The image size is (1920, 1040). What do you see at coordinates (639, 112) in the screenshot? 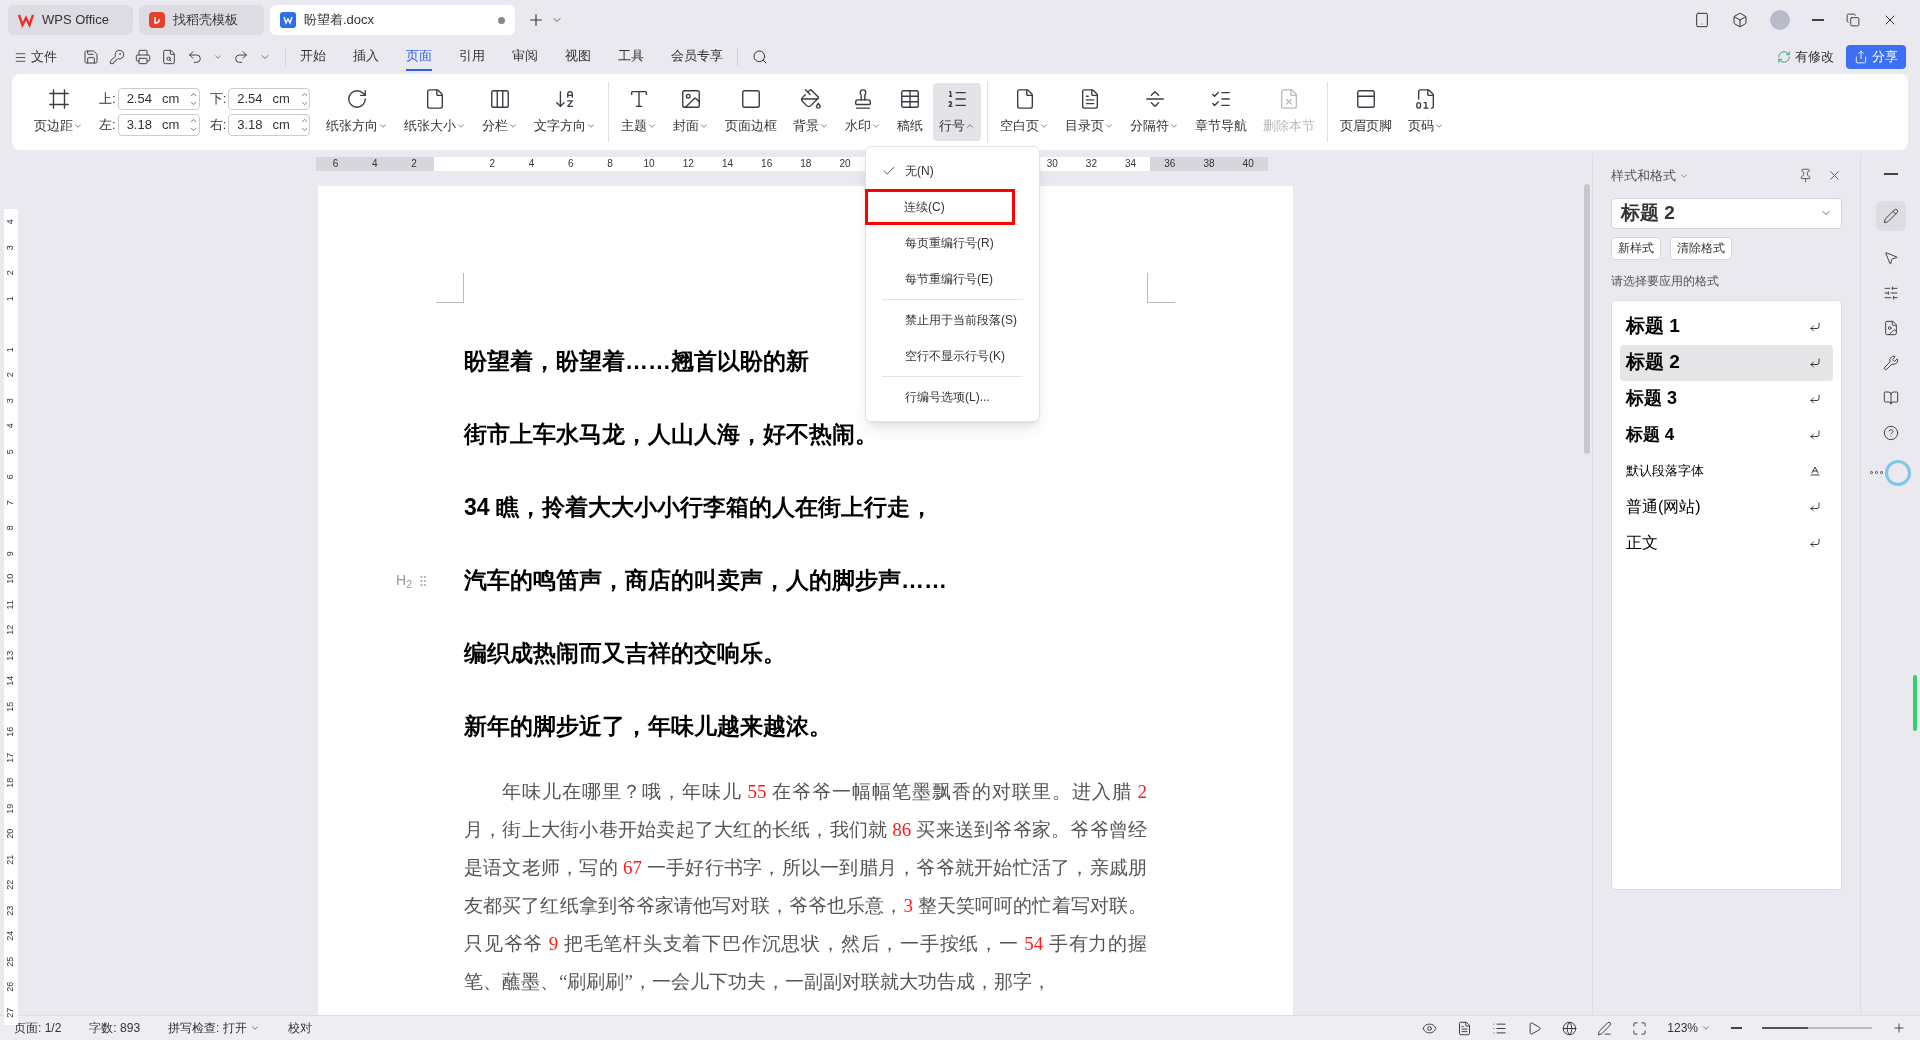
I see `ribbon-button: 主题` at bounding box center [639, 112].